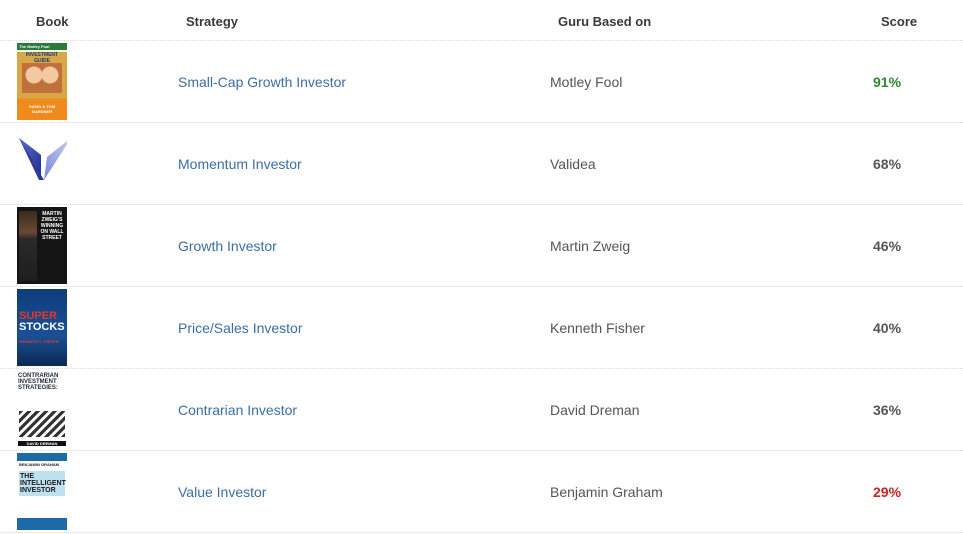 The height and width of the screenshot is (534, 963). What do you see at coordinates (887, 328) in the screenshot?
I see `score-value: 40%` at bounding box center [887, 328].